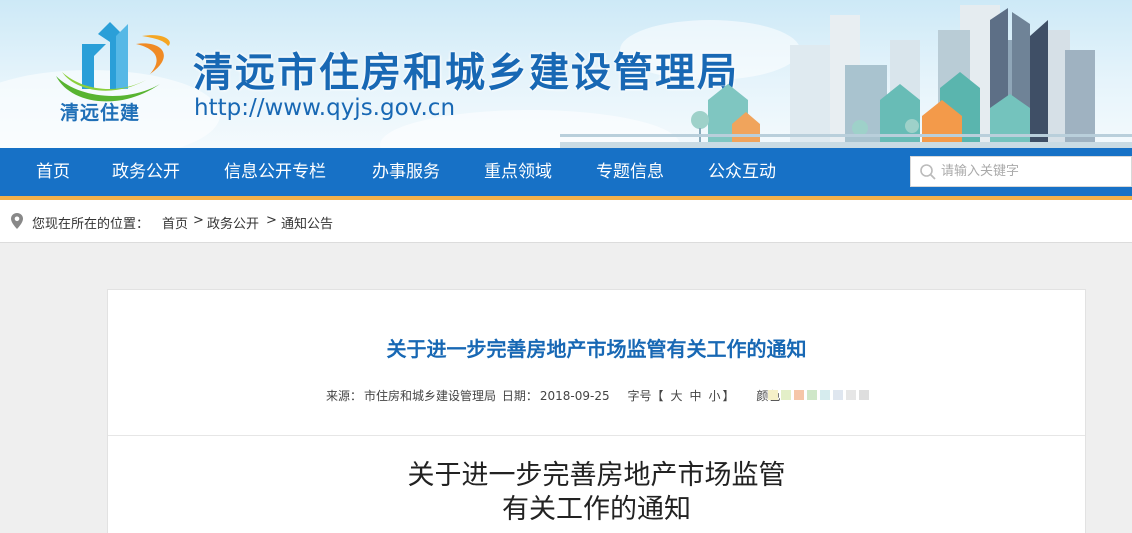 Image resolution: width=1132 pixels, height=533 pixels. What do you see at coordinates (1034, 171) in the screenshot?
I see `search-input` at bounding box center [1034, 171].